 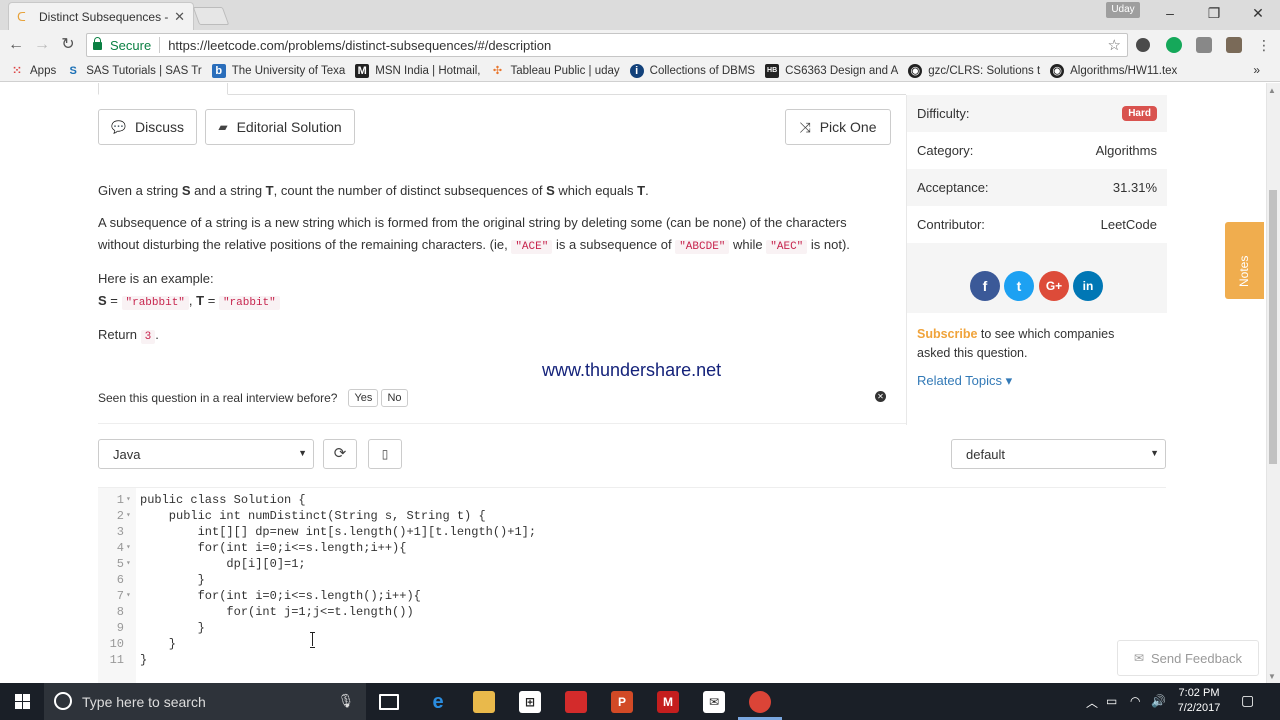 I want to click on secure-indicator: Secure, so click(x=122, y=45).